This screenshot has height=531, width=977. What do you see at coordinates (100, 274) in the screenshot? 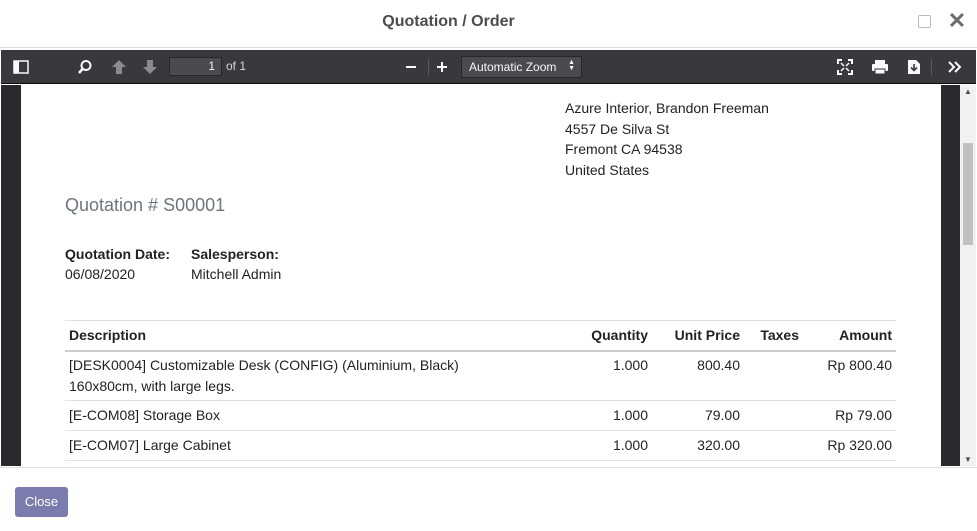
I see `quotation-date: 06/08/2020` at bounding box center [100, 274].